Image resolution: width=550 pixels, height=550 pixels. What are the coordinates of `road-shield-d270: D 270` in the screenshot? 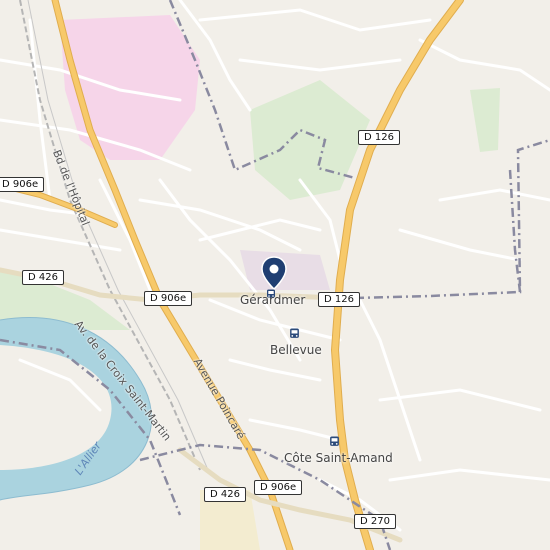 It's located at (375, 521).